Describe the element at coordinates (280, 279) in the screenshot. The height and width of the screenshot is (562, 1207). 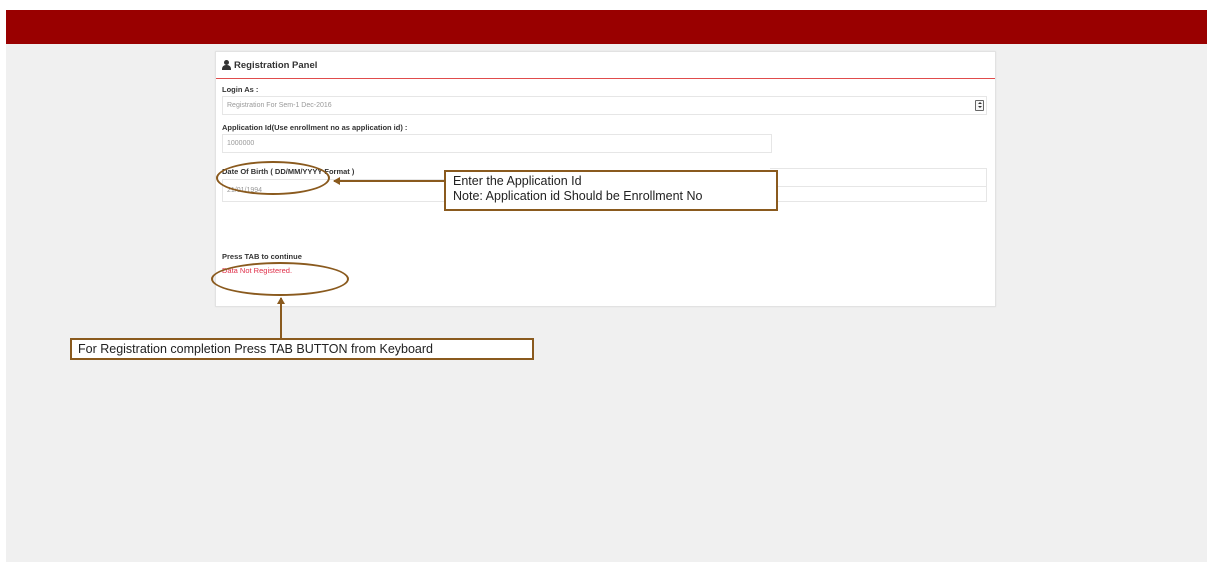
I see `press-tab-highlight-ellipse` at that location.